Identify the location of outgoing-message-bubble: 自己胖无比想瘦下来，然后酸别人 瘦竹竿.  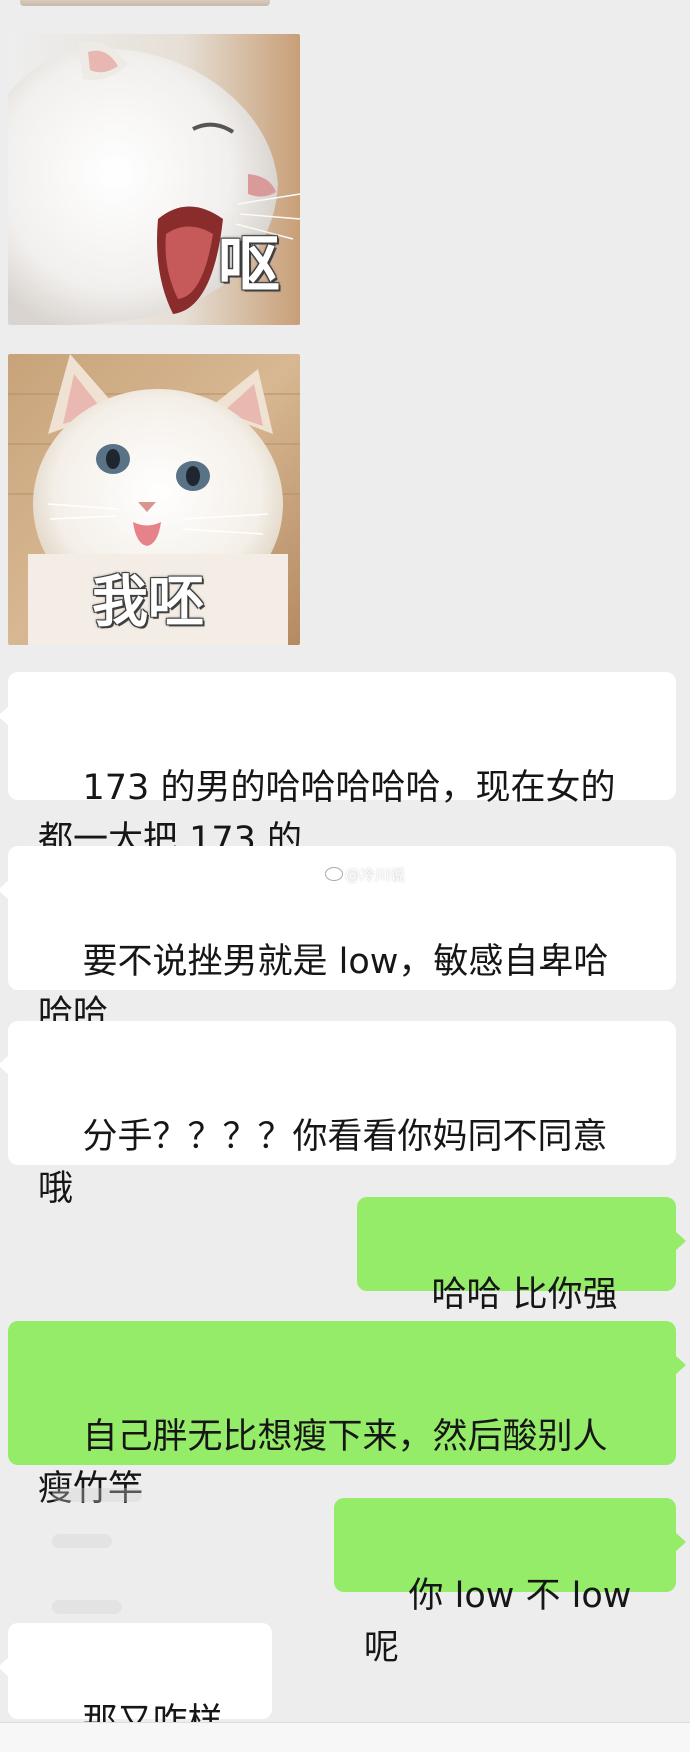
(347, 1415).